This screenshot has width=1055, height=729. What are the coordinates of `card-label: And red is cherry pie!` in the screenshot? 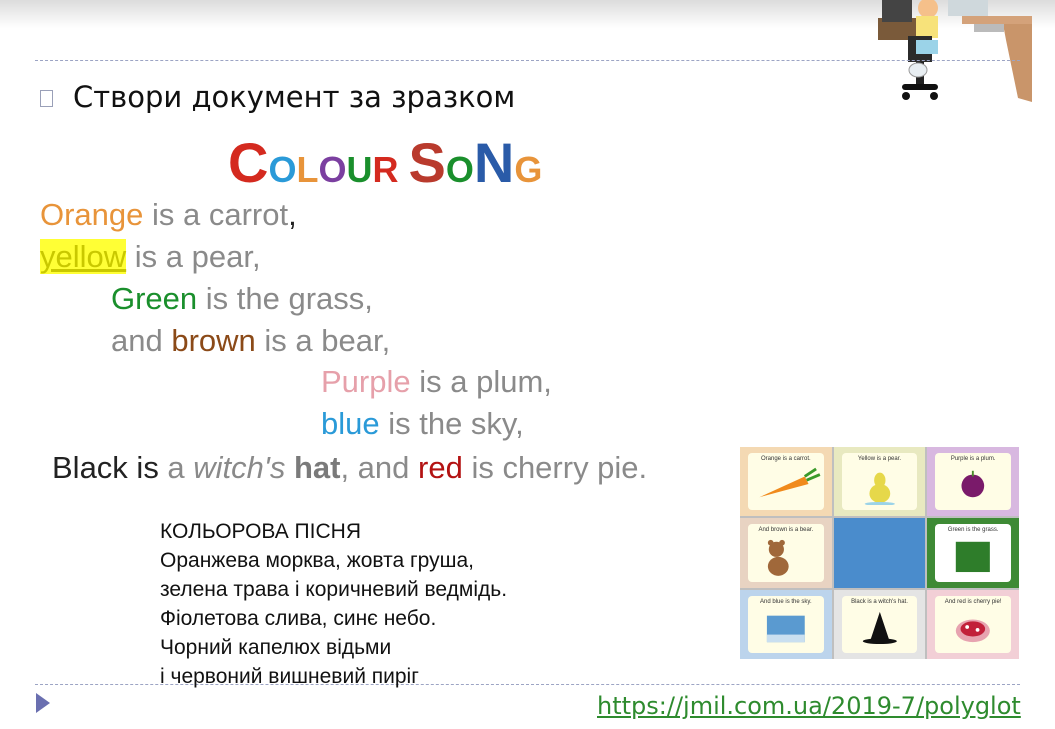 It's located at (973, 601).